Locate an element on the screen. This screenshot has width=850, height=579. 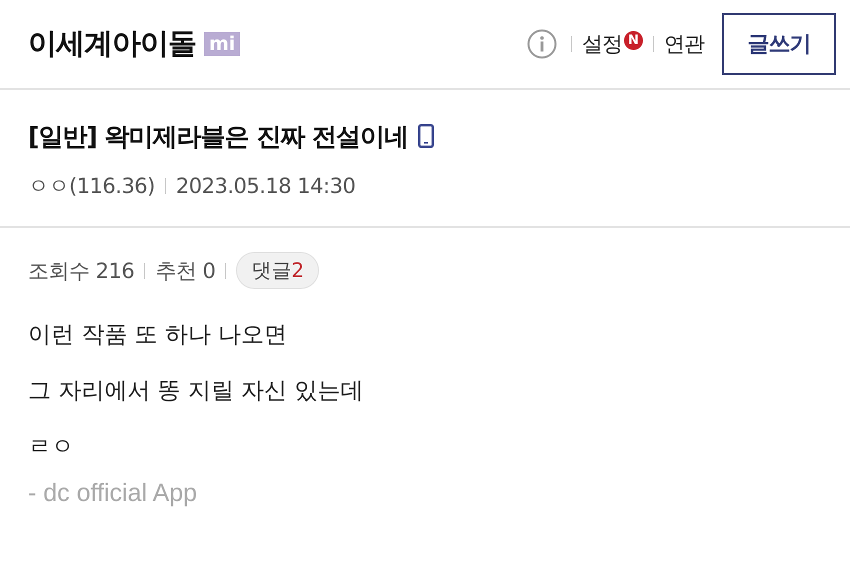
view-count: 조회수 216 is located at coordinates (81, 271).